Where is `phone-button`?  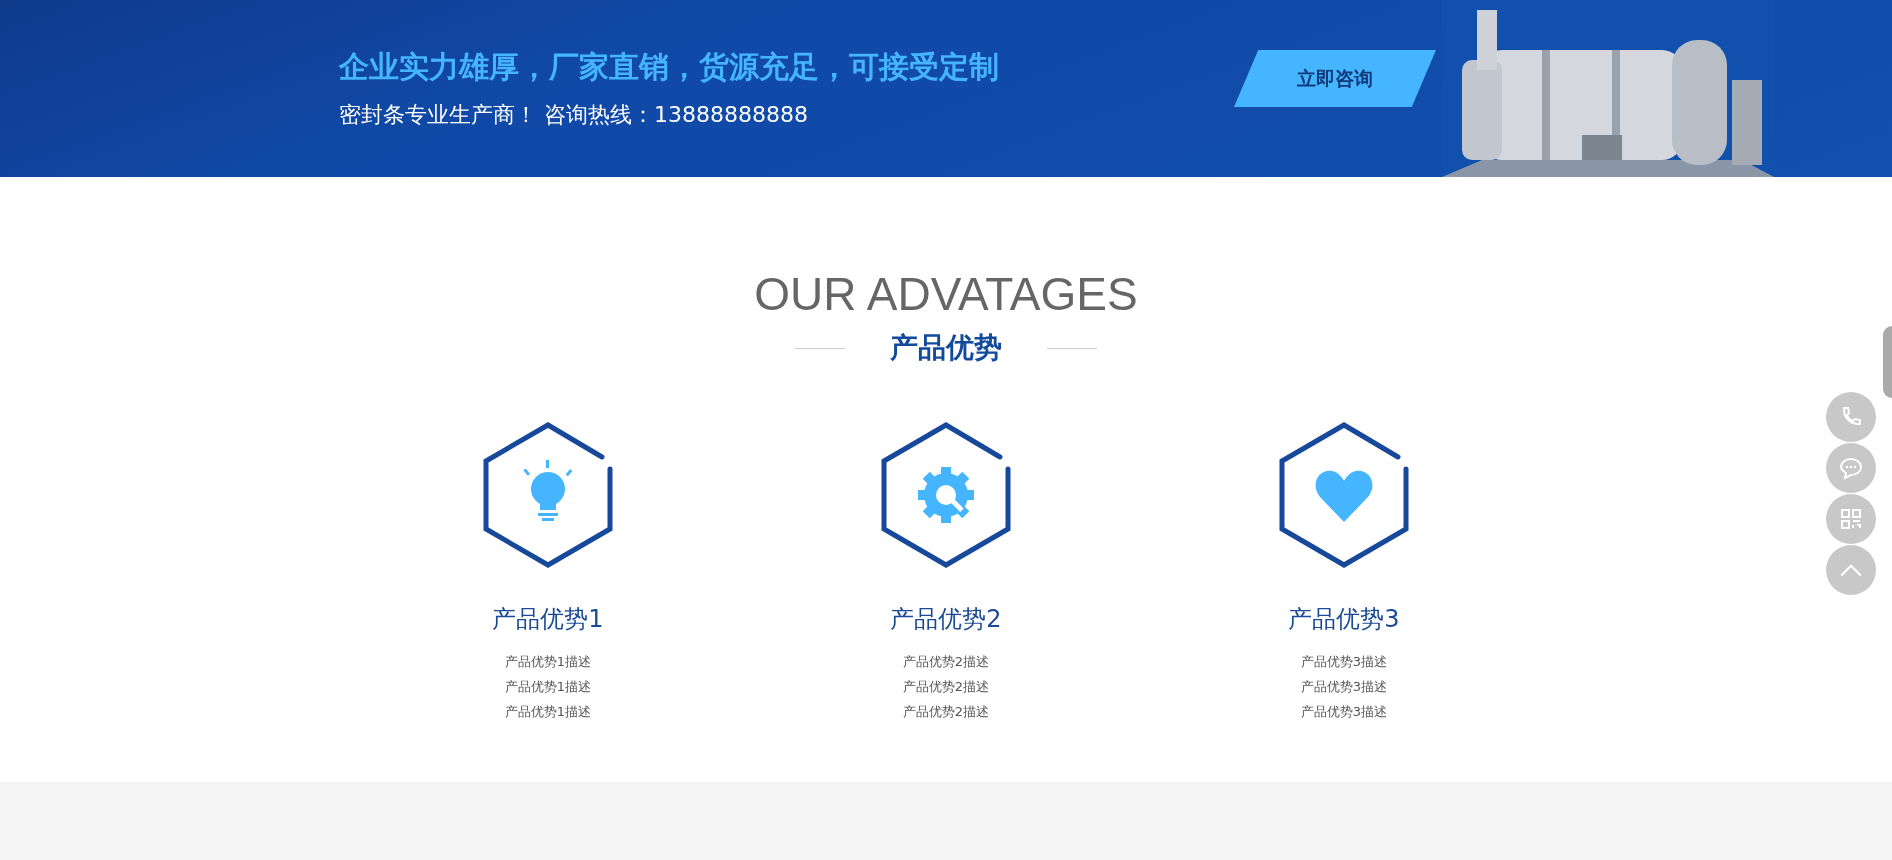
phone-button is located at coordinates (1851, 417).